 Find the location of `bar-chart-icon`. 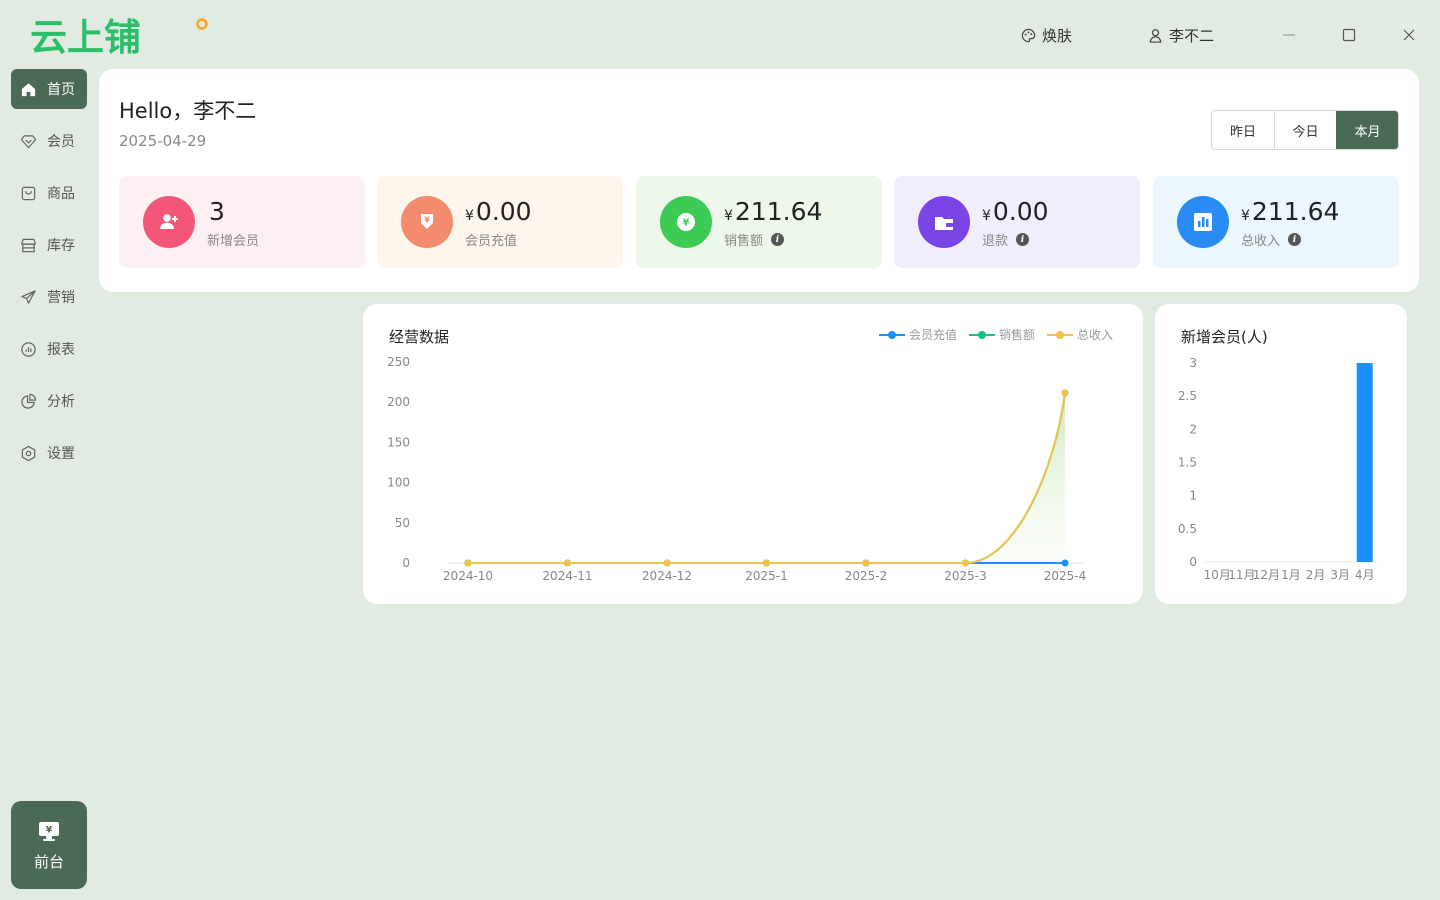

bar-chart-icon is located at coordinates (1203, 222).